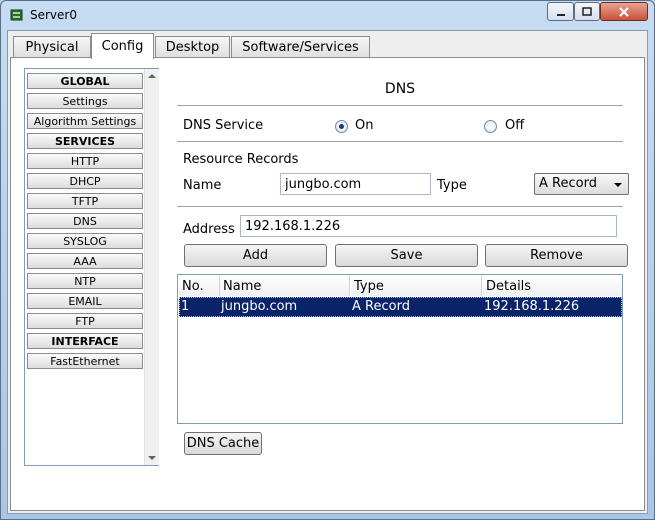 This screenshot has width=655, height=520. I want to click on dns-cache-button: DNS Cache, so click(223, 443).